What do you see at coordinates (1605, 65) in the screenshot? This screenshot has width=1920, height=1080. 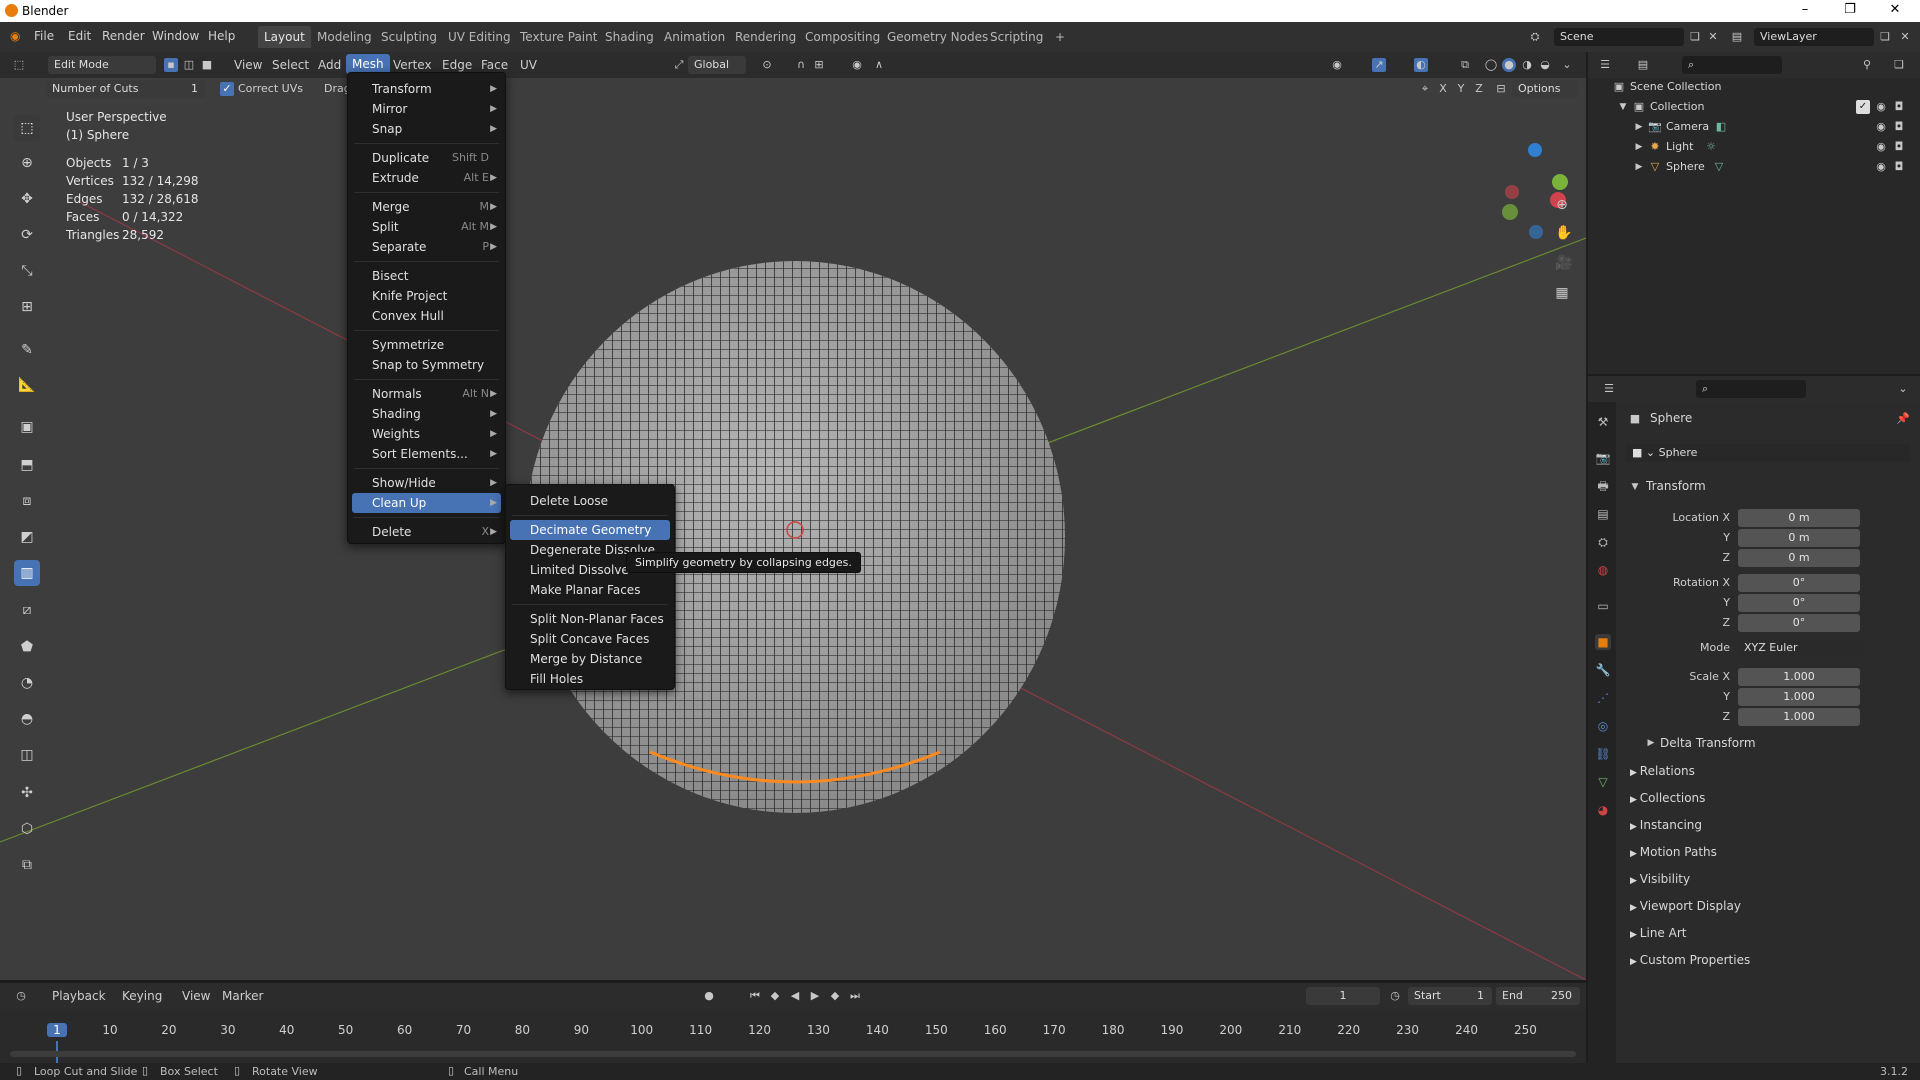 I see `outliner-editor-icon: ☰` at bounding box center [1605, 65].